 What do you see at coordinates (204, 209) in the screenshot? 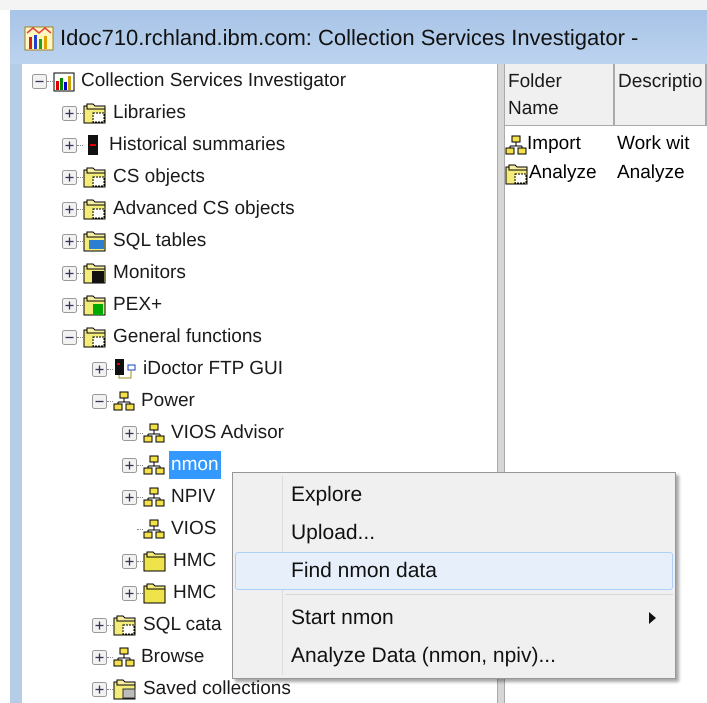
I see `tree-item: Advanced CS objects` at bounding box center [204, 209].